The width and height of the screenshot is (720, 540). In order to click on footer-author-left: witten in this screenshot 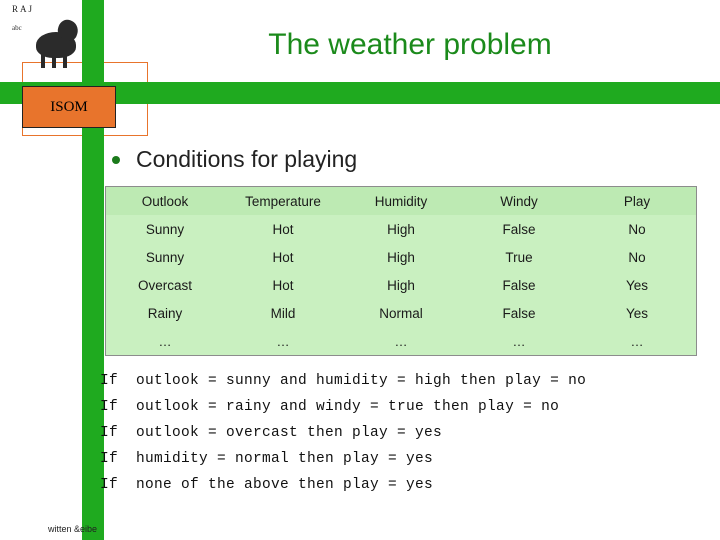, I will do `click(60, 529)`.